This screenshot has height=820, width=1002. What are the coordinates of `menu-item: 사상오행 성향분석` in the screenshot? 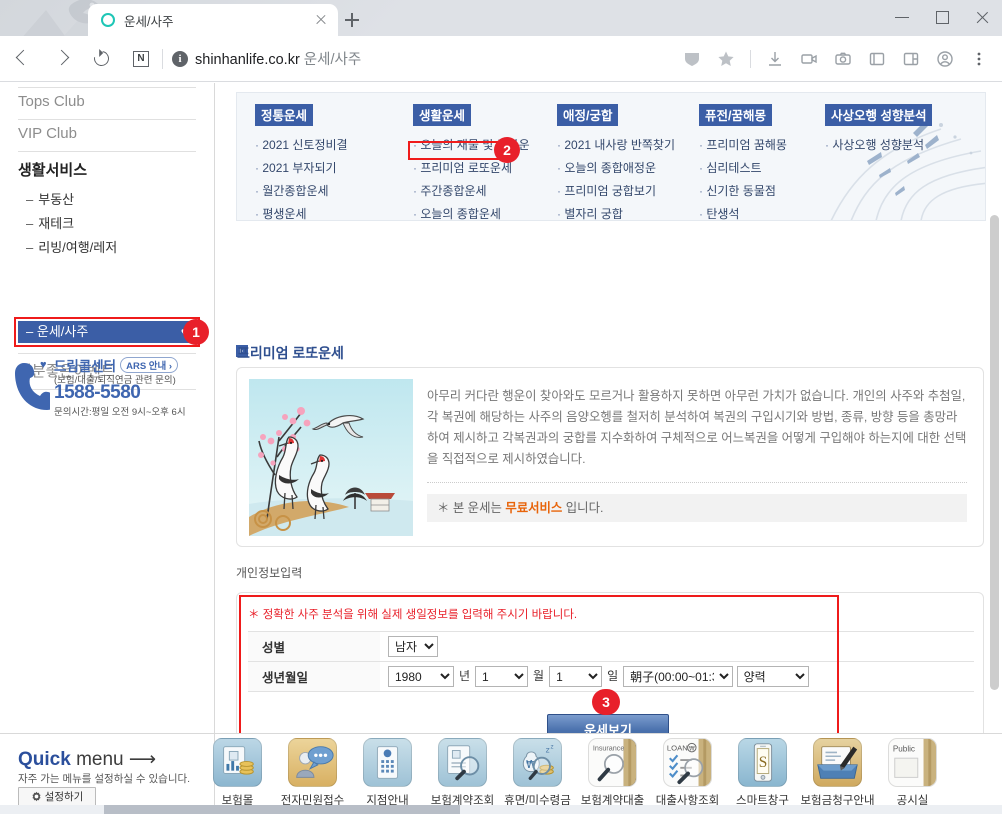 It's located at (878, 144).